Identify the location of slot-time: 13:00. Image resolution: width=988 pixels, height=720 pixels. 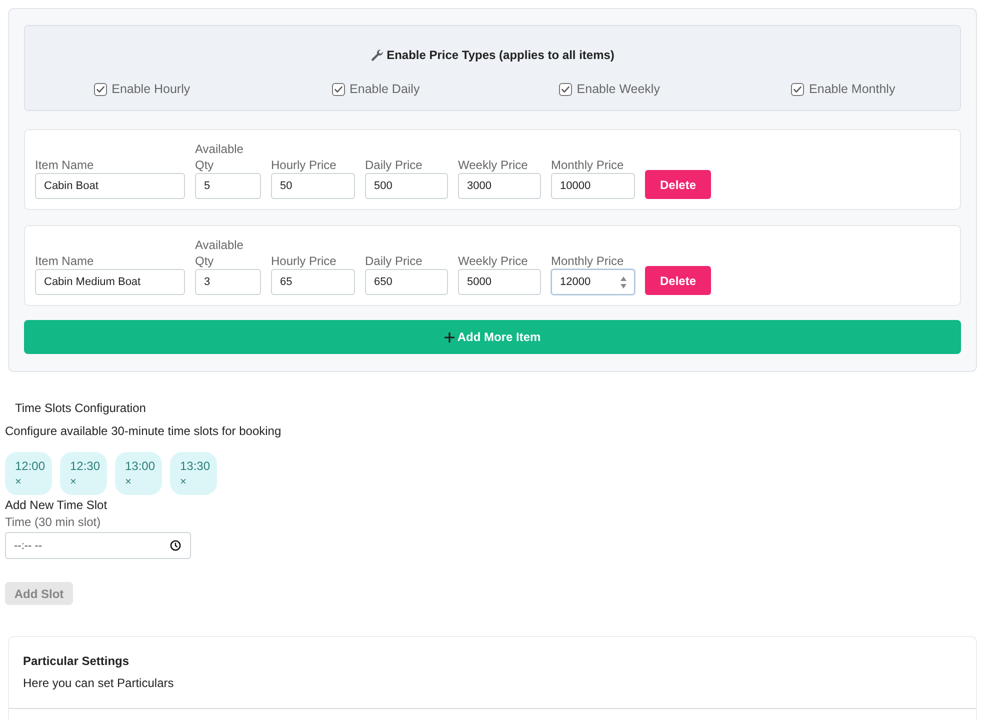
(140, 466).